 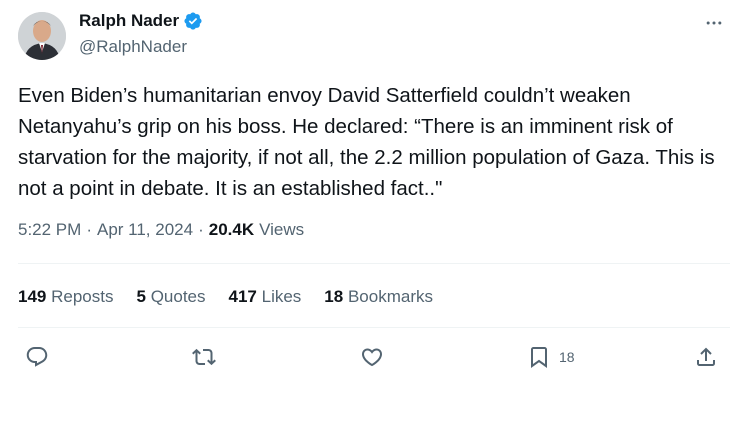 What do you see at coordinates (178, 296) in the screenshot?
I see `quotes-label: Quotes` at bounding box center [178, 296].